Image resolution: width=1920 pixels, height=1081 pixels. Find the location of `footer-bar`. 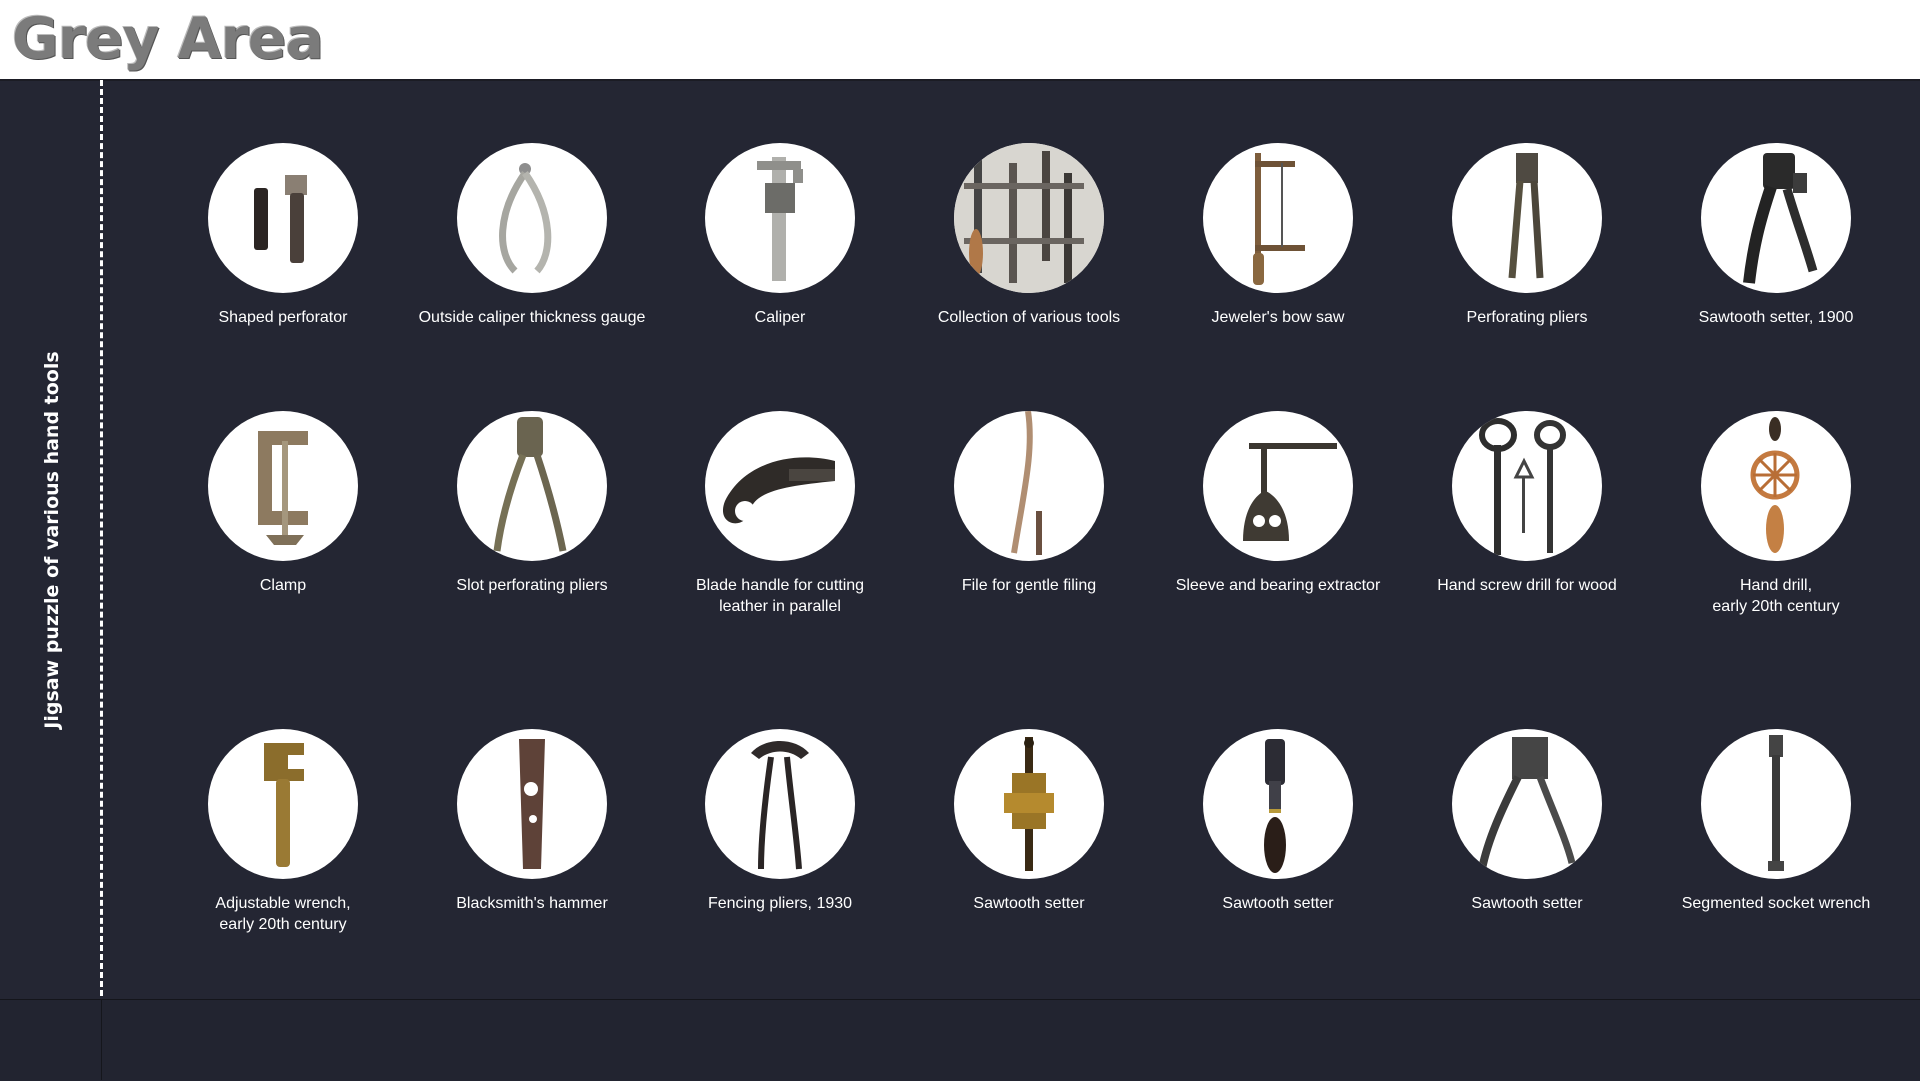

footer-bar is located at coordinates (960, 1040).